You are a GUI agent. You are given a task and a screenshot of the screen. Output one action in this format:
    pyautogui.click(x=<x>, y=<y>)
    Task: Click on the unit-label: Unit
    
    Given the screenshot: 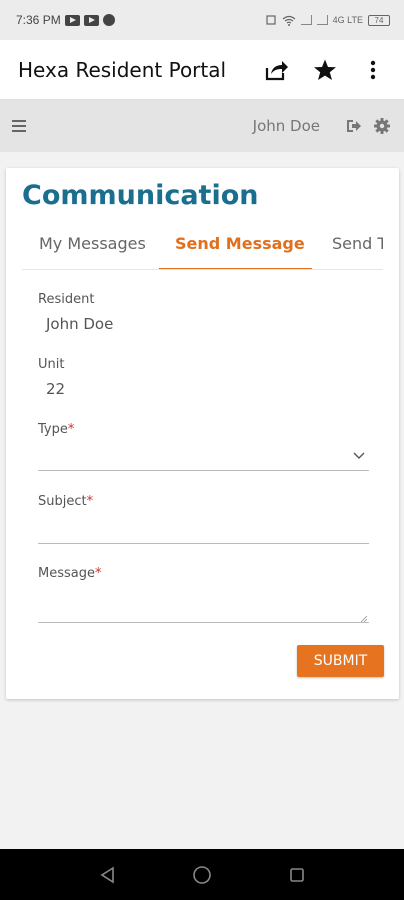 What is the action you would take?
    pyautogui.click(x=51, y=364)
    